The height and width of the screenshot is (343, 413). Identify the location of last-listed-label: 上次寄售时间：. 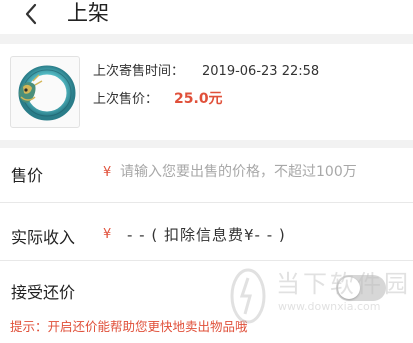
(139, 71).